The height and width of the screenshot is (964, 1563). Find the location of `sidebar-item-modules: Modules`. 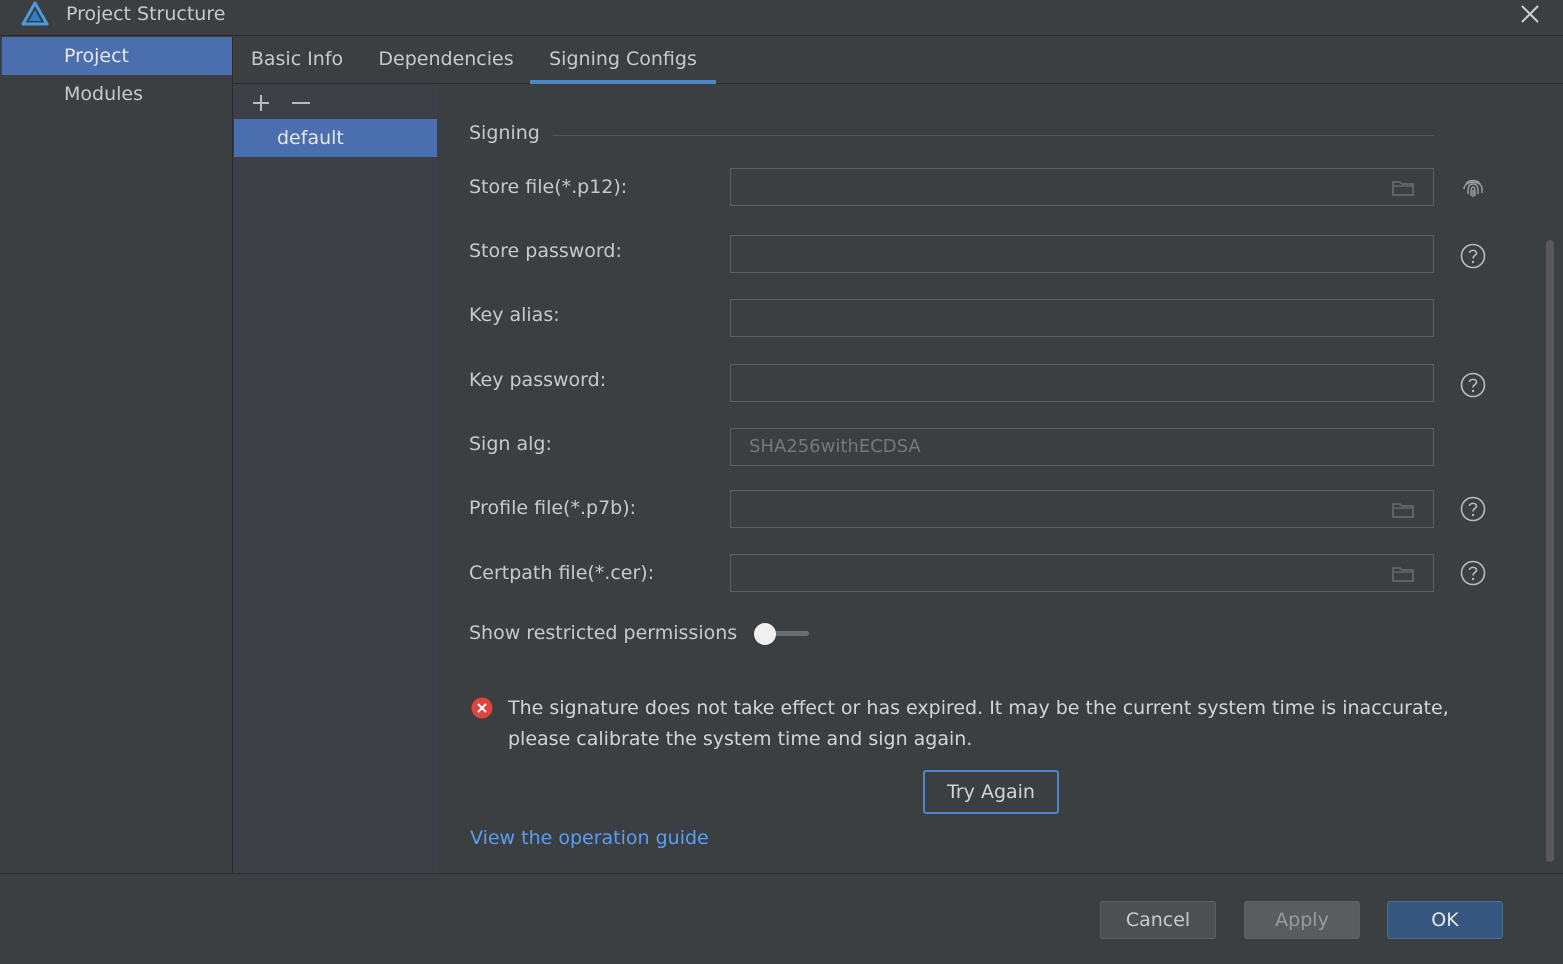

sidebar-item-modules: Modules is located at coordinates (117, 94).